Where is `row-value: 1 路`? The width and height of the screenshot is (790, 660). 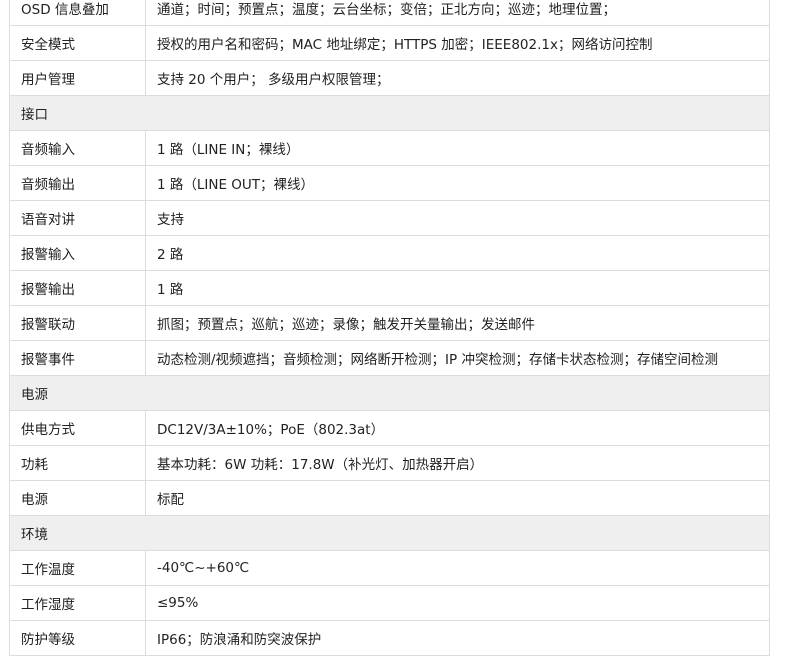
row-value: 1 路 is located at coordinates (170, 290).